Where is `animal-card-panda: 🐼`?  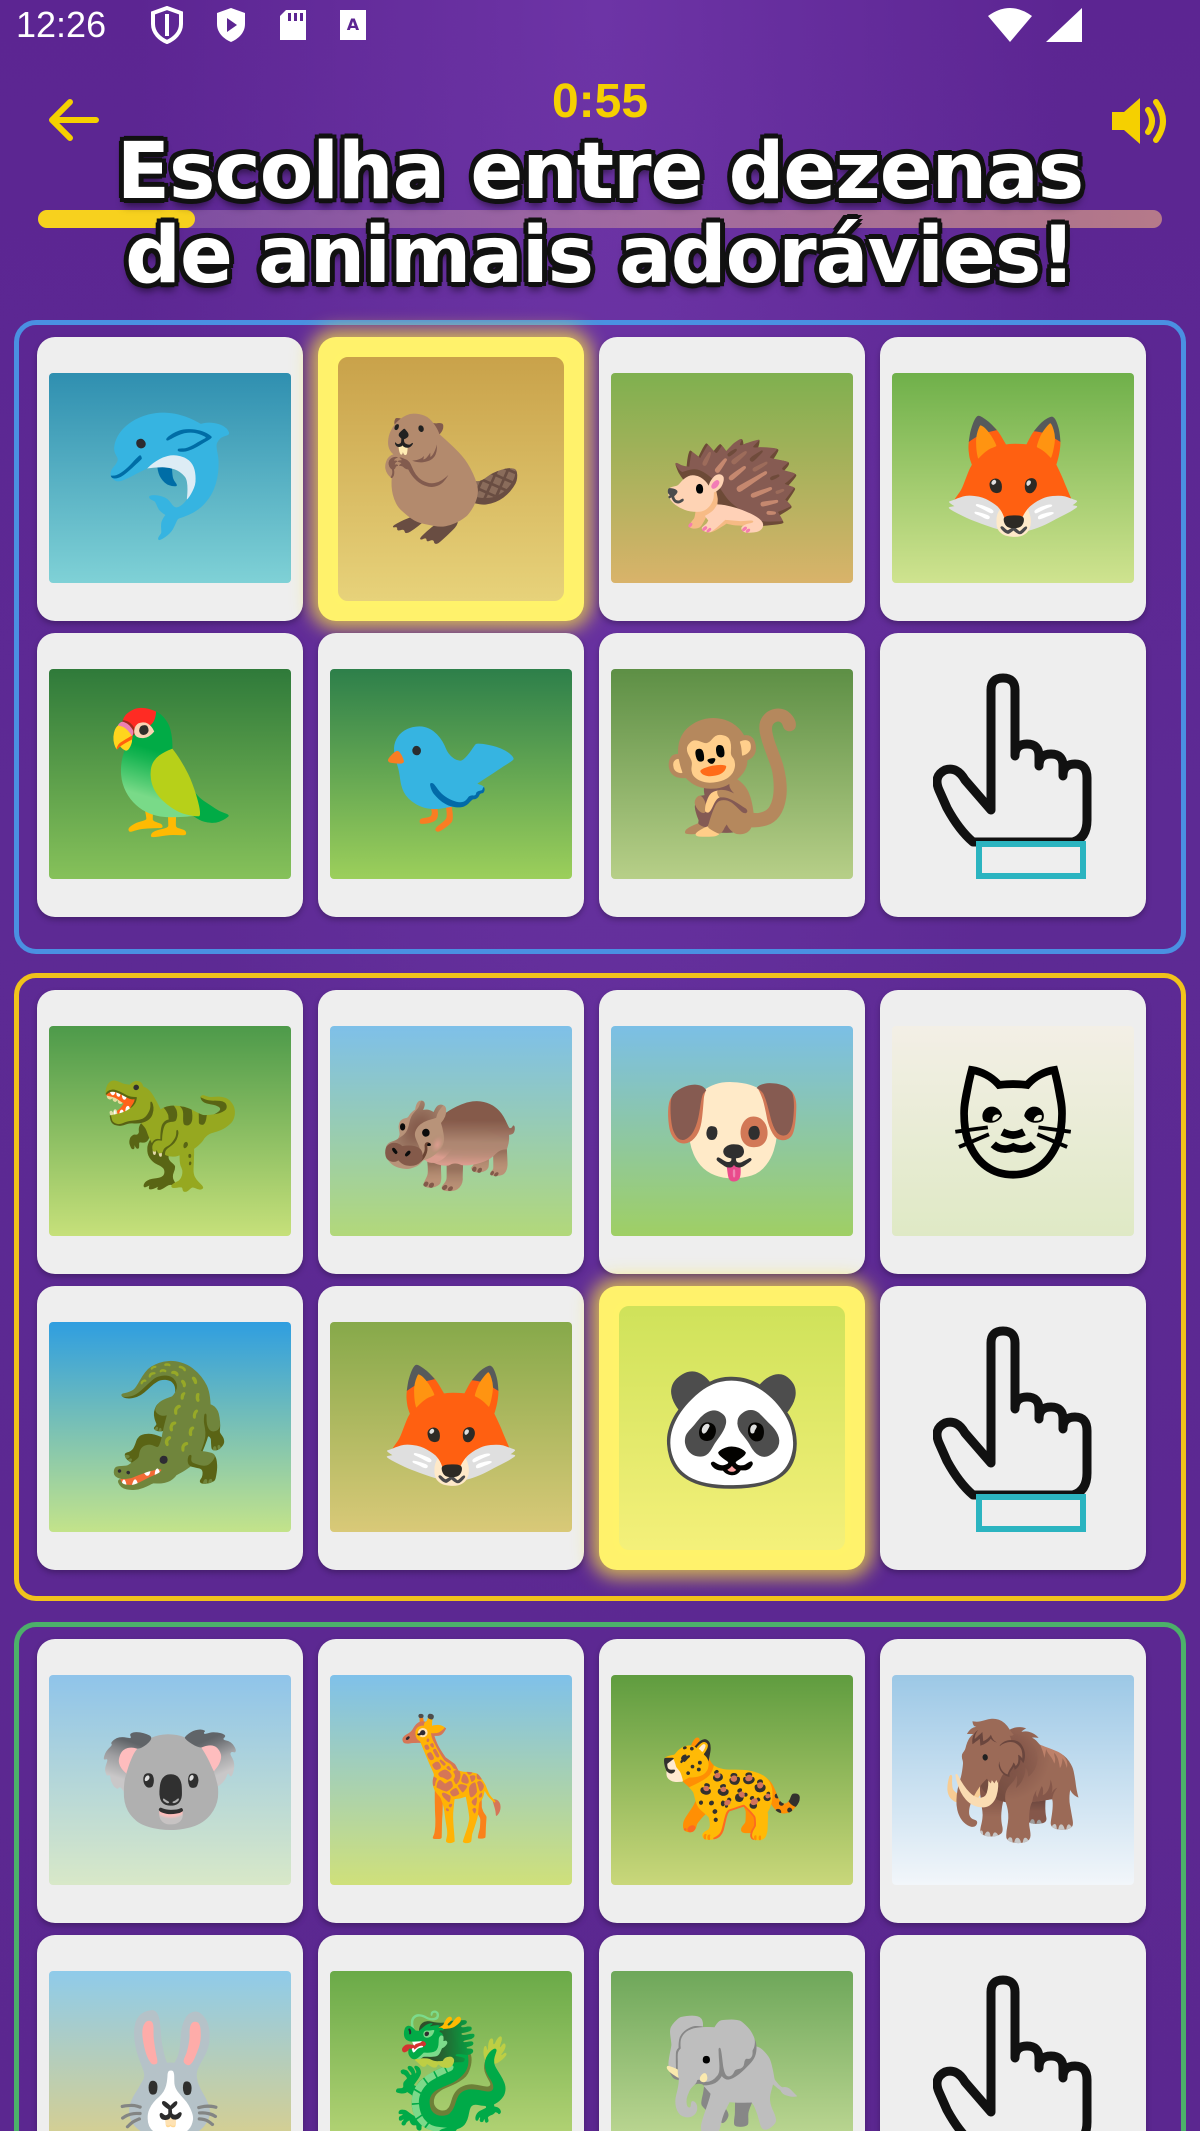
animal-card-panda: 🐼 is located at coordinates (732, 1428).